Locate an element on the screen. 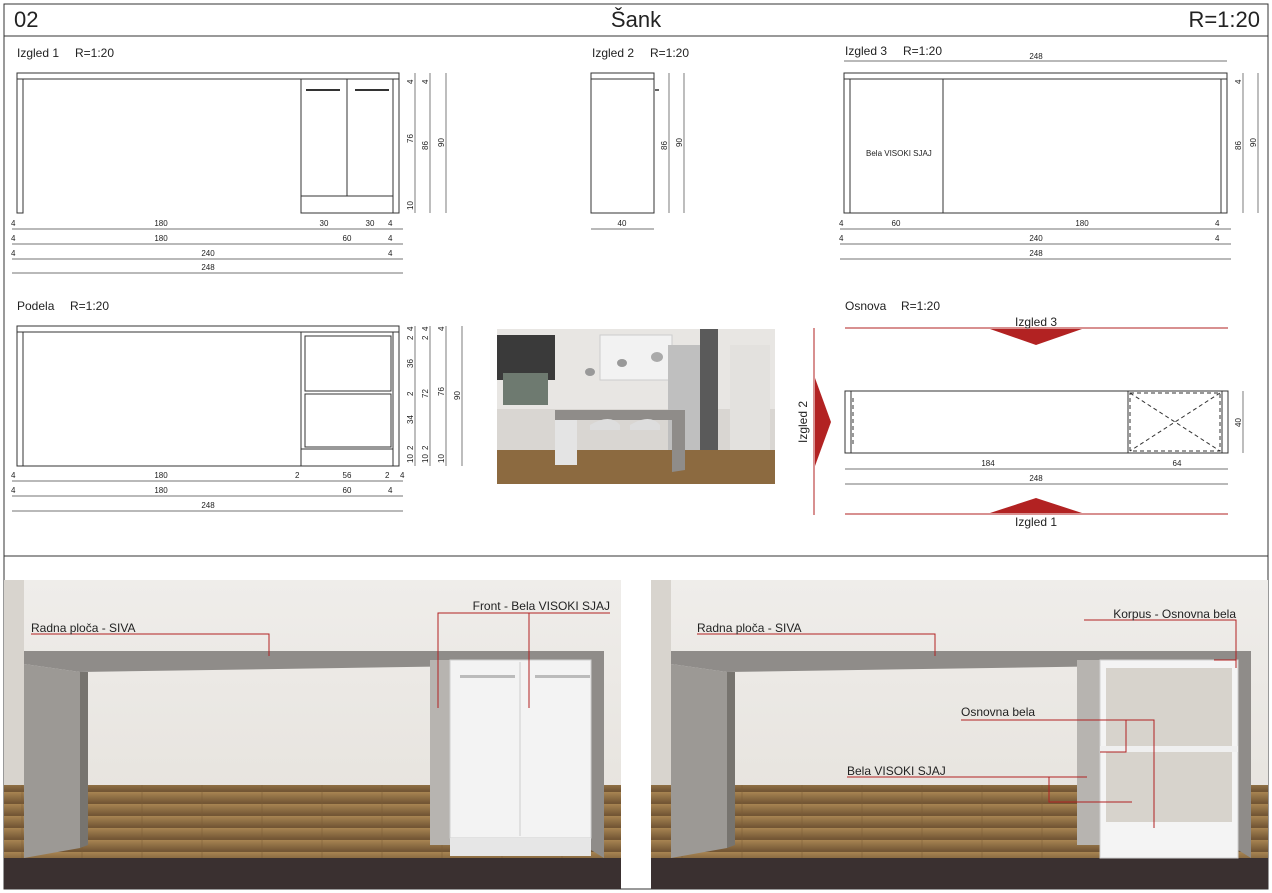  left-worktop-label: Radna ploča - SIVA is located at coordinates (83, 628).